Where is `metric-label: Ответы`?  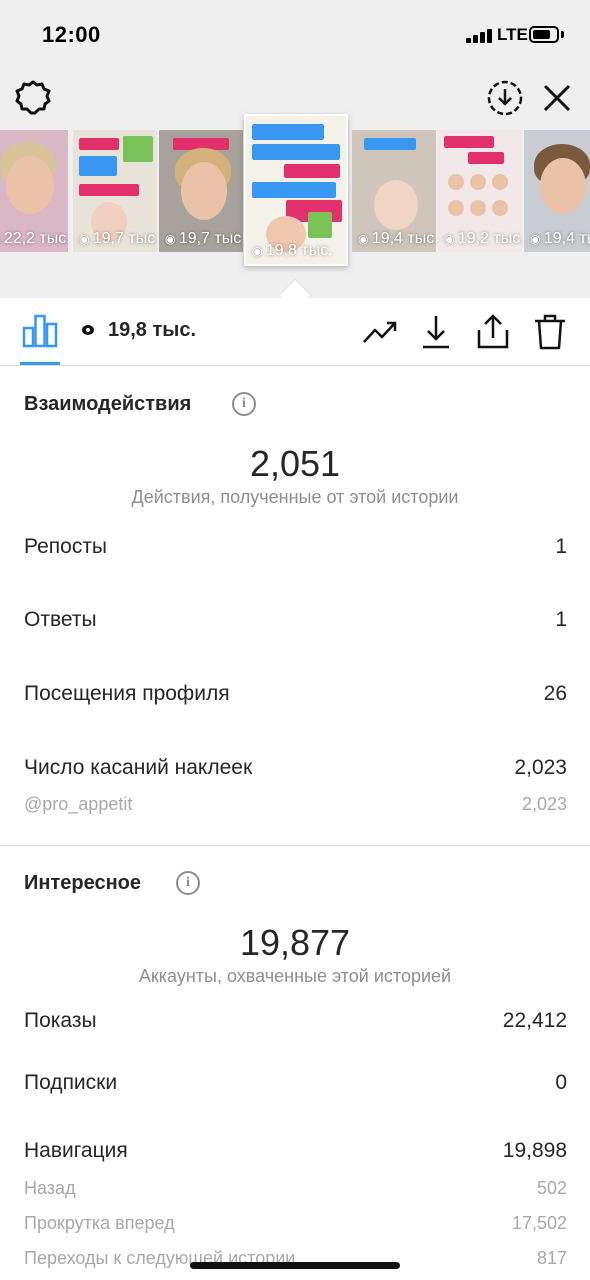 metric-label: Ответы is located at coordinates (60, 619).